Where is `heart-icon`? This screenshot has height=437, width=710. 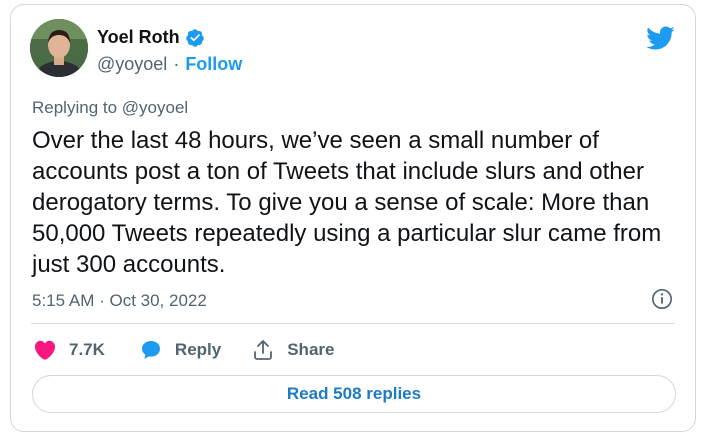 heart-icon is located at coordinates (45, 350).